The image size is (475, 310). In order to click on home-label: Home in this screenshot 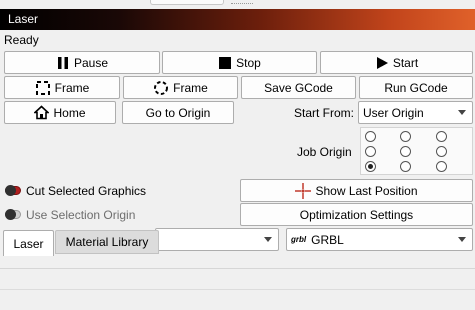, I will do `click(69, 112)`.